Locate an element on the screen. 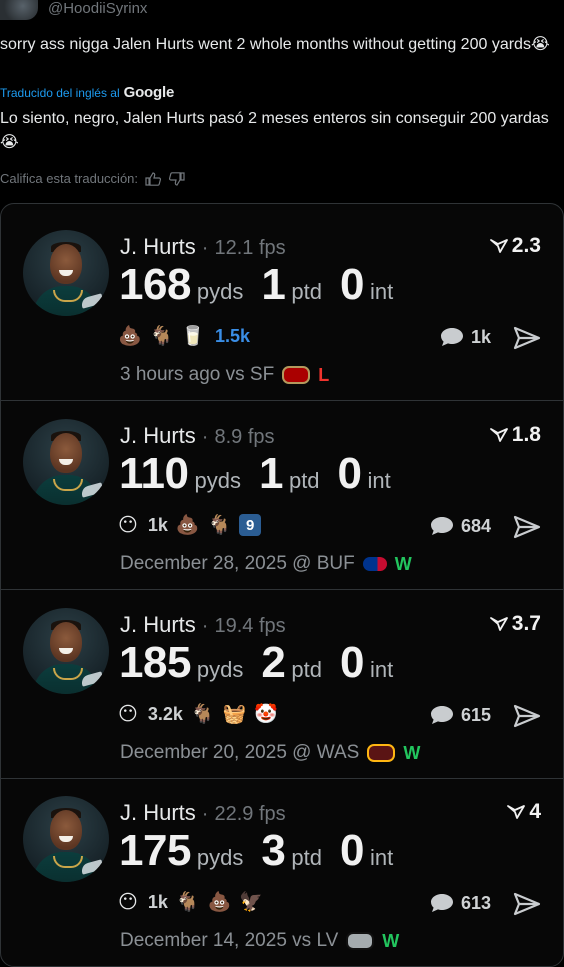  commanders-logo-icon is located at coordinates (381, 753).